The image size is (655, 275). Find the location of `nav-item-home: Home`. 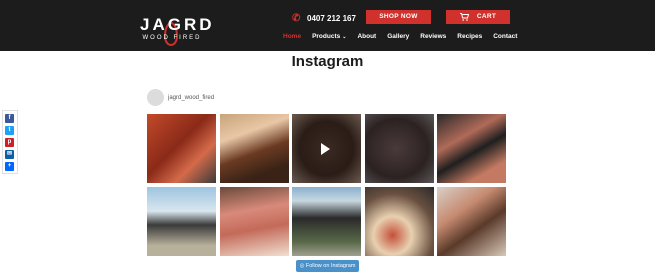

nav-item-home: Home is located at coordinates (292, 36).